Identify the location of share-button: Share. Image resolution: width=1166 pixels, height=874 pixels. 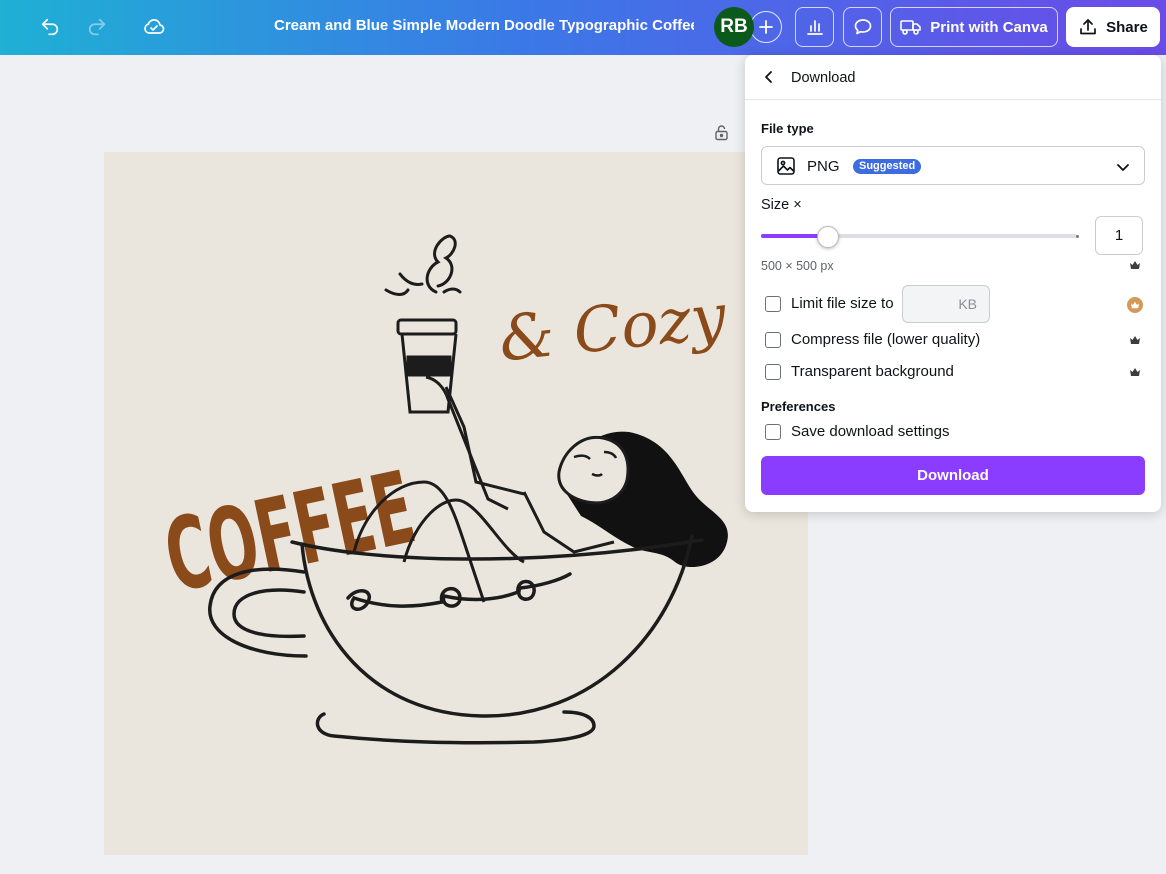
(1113, 27).